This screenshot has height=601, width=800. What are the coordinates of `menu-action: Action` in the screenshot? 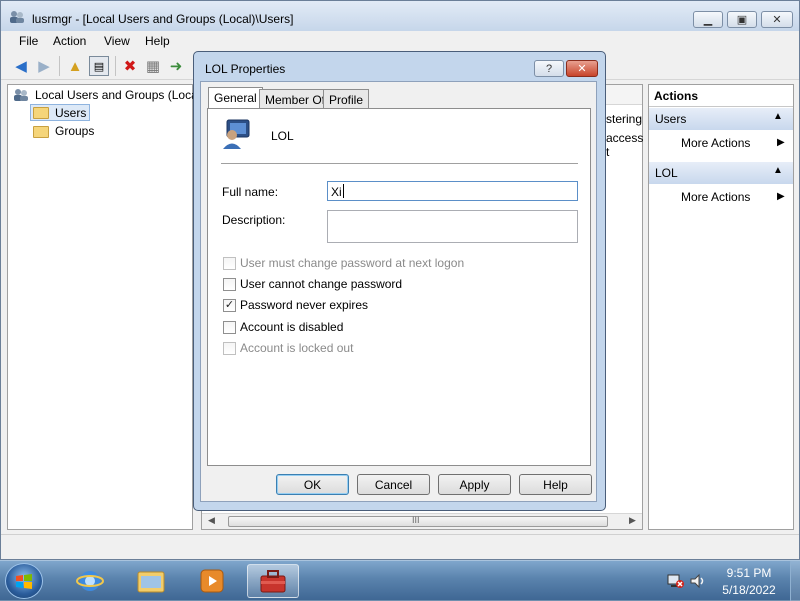 It's located at (69, 41).